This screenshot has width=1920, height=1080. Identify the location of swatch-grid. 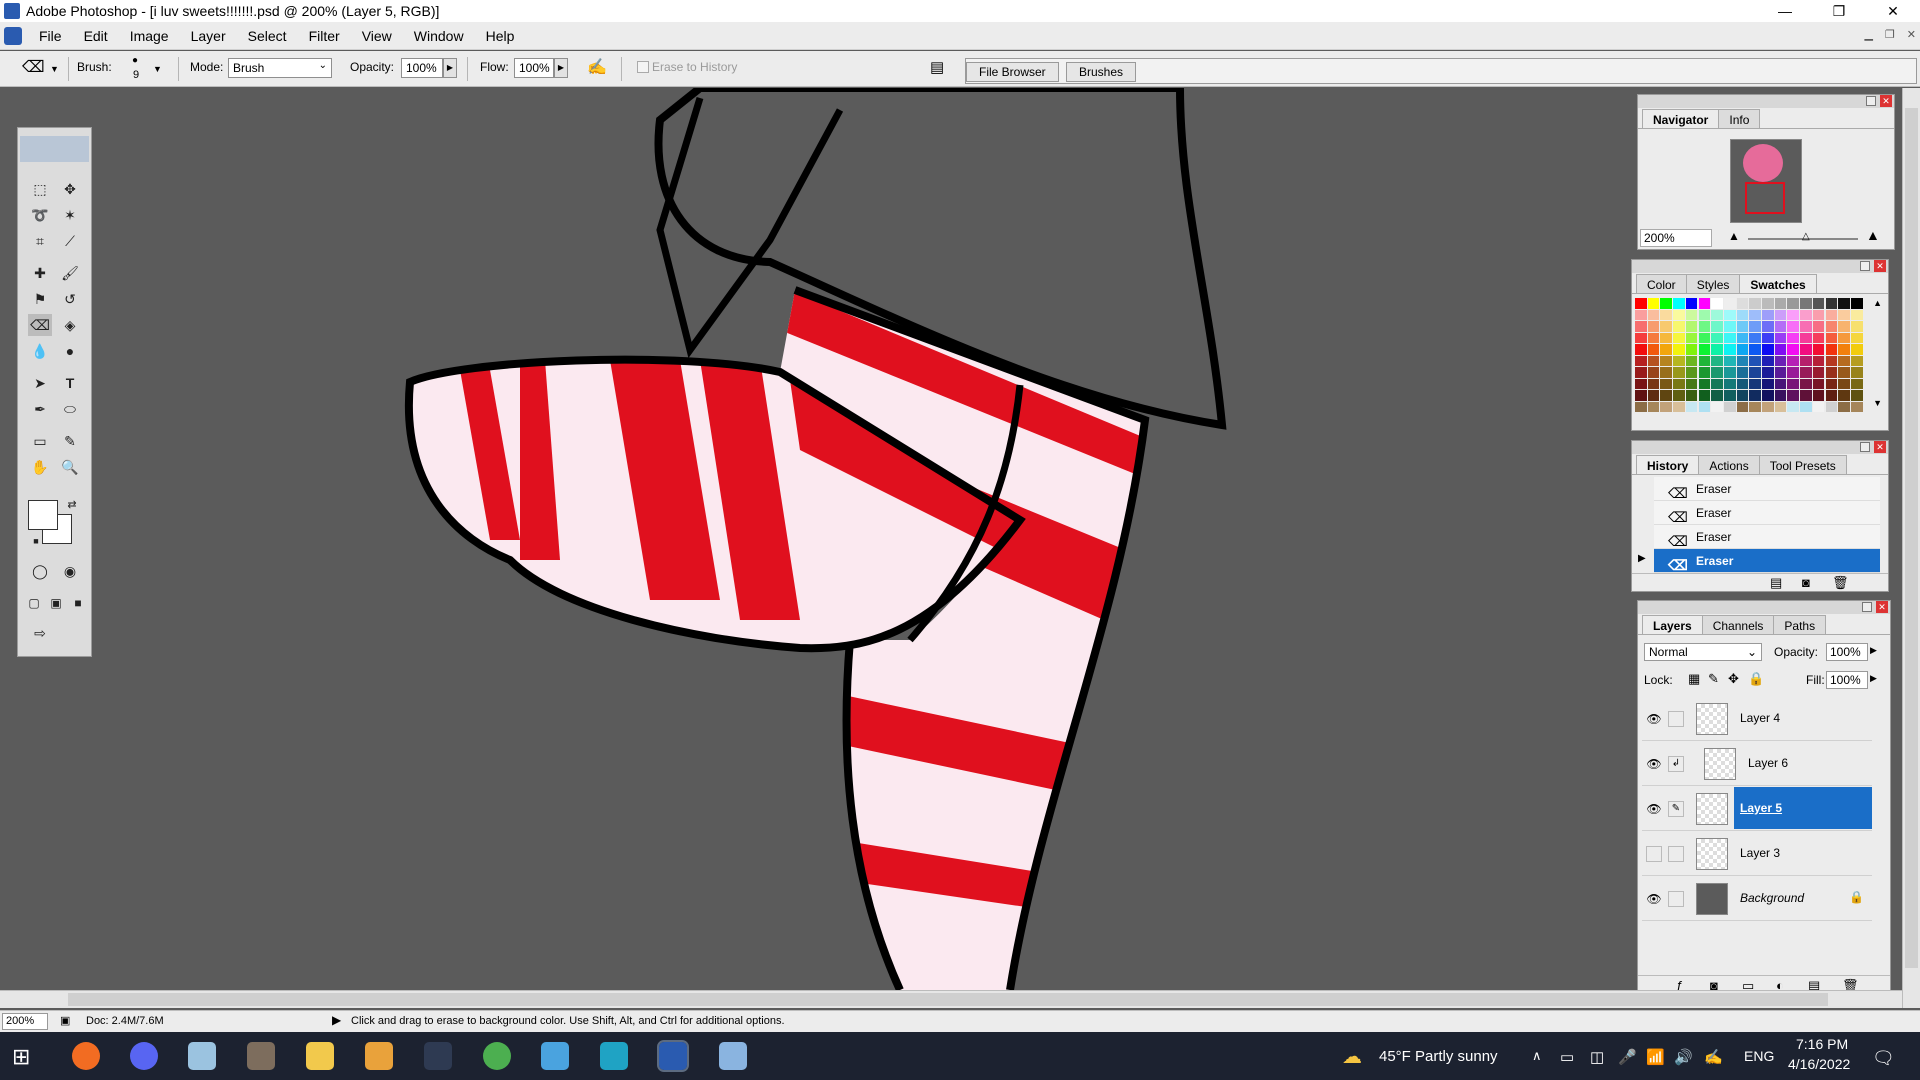
(1750, 355).